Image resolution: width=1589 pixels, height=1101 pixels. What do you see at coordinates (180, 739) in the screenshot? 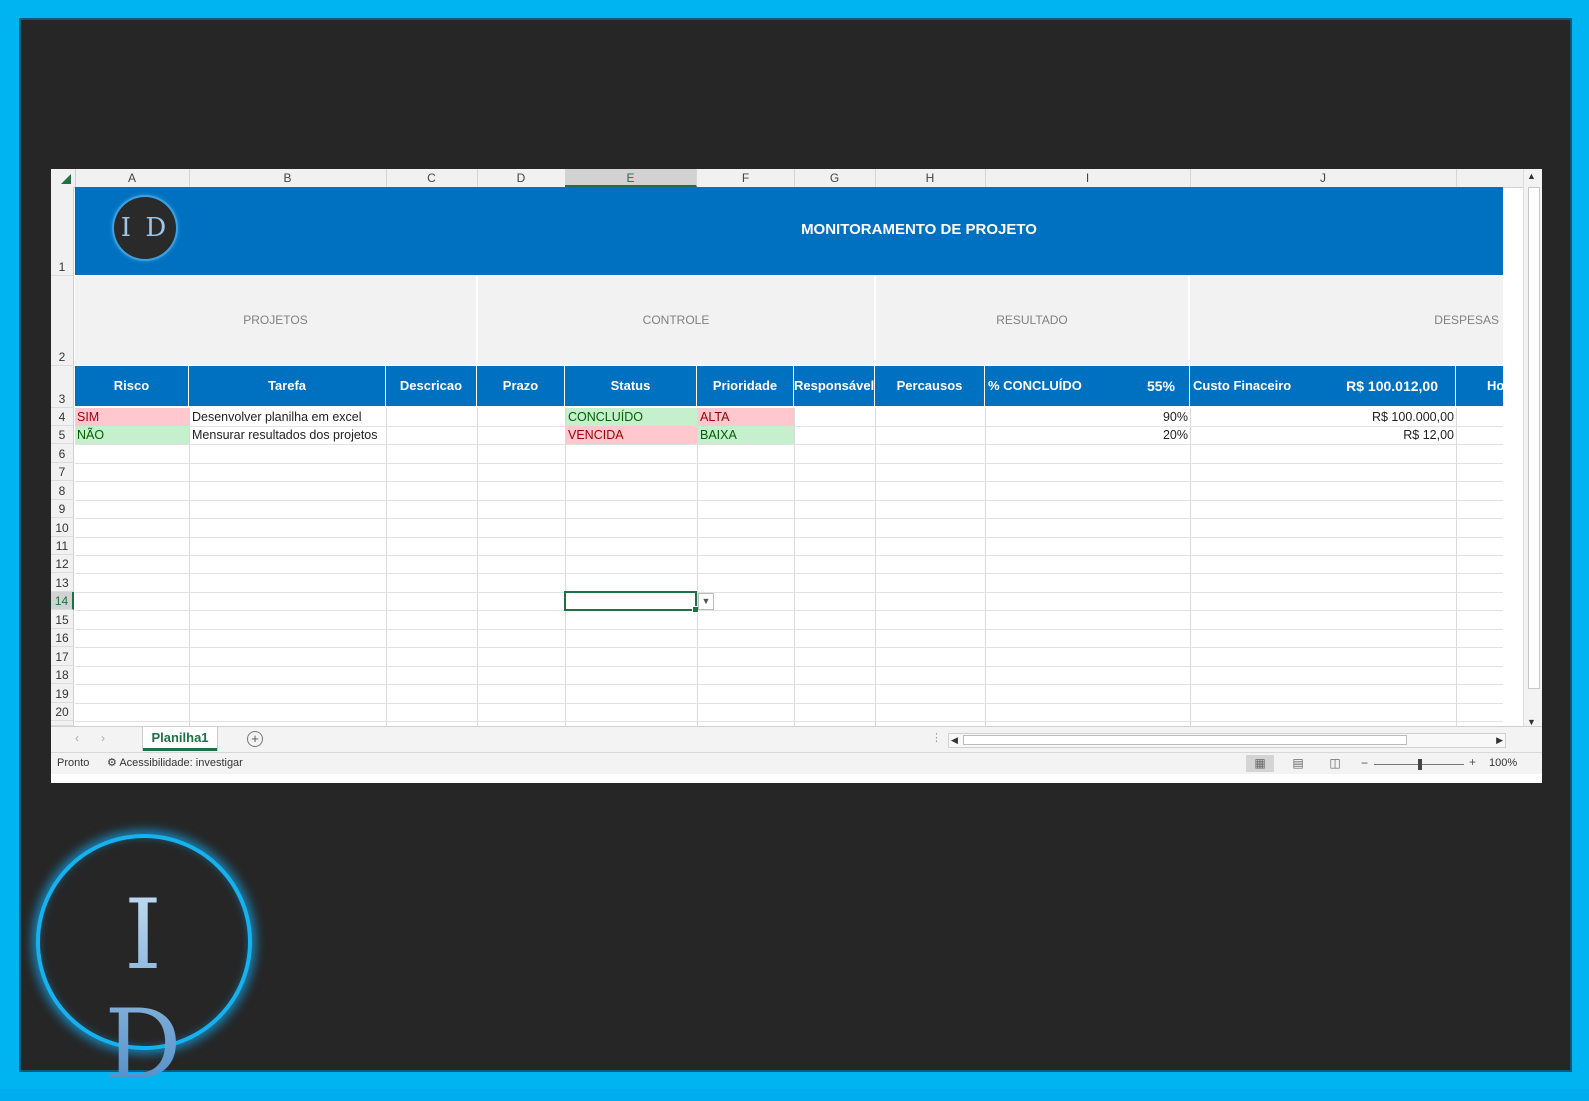
I see `sheet-tab-planilha1: Planilha1` at bounding box center [180, 739].